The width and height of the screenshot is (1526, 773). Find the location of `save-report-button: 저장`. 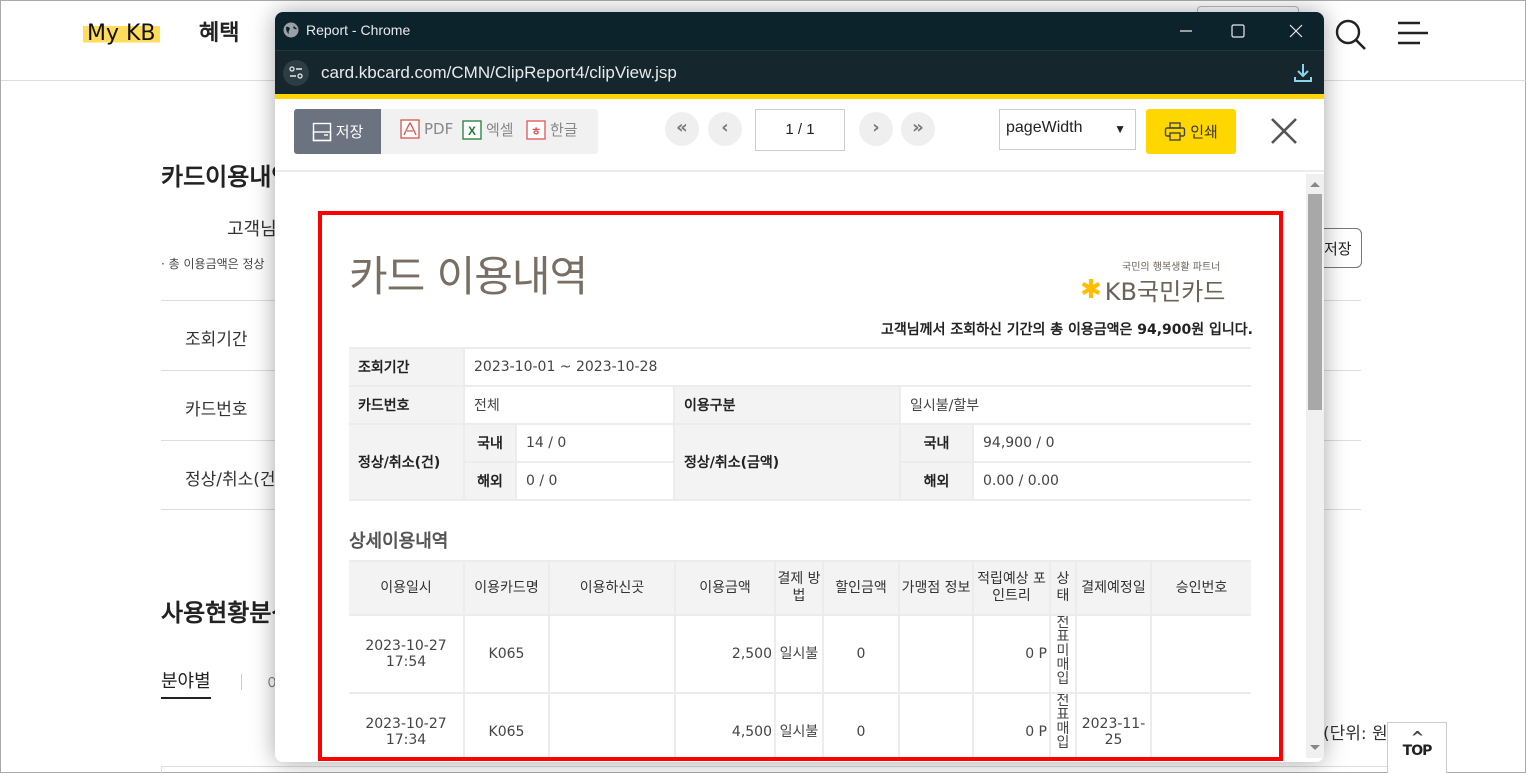

save-report-button: 저장 is located at coordinates (337, 131).